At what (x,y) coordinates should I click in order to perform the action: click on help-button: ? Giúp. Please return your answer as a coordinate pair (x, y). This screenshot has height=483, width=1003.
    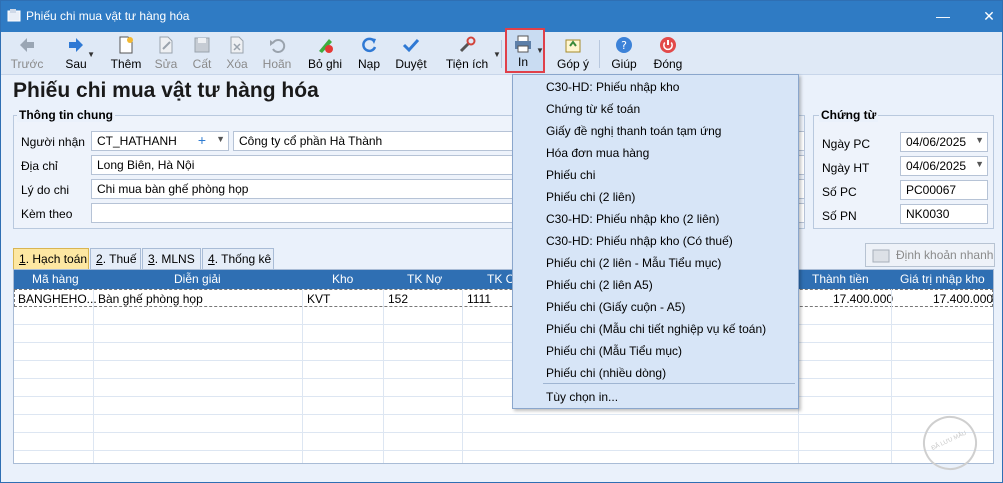
    Looking at the image, I should click on (624, 53).